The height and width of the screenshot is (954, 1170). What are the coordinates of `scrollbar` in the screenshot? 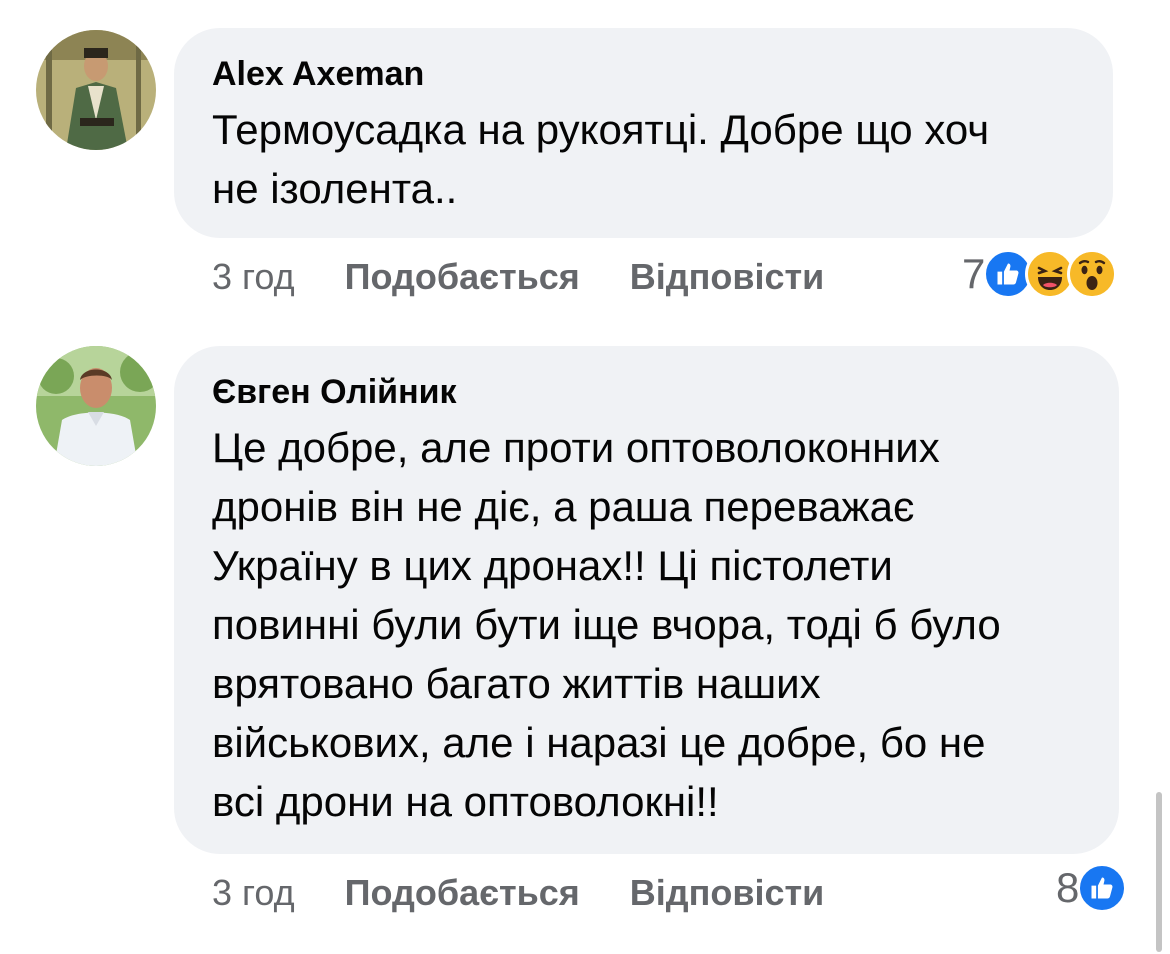 It's located at (1159, 872).